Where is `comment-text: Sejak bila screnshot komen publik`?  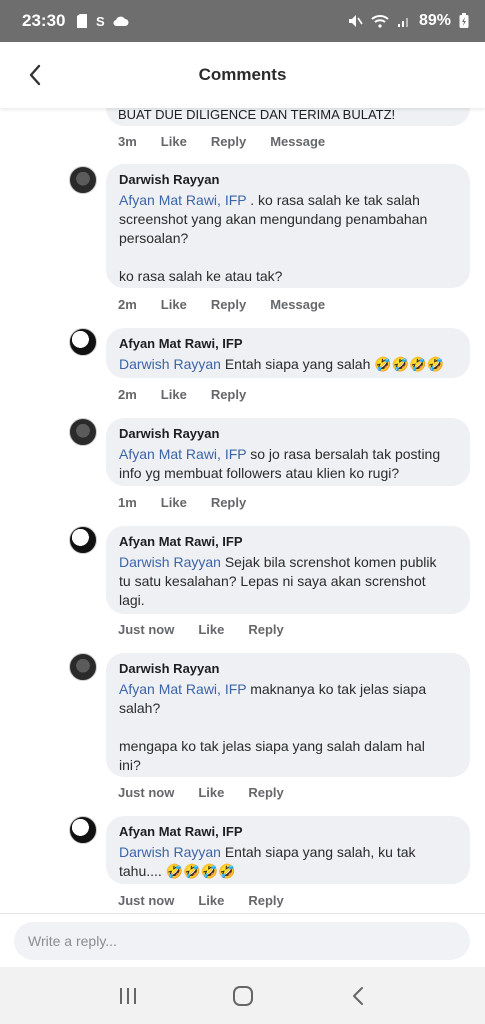 comment-text: Sejak bila screnshot komen publik is located at coordinates (328, 562).